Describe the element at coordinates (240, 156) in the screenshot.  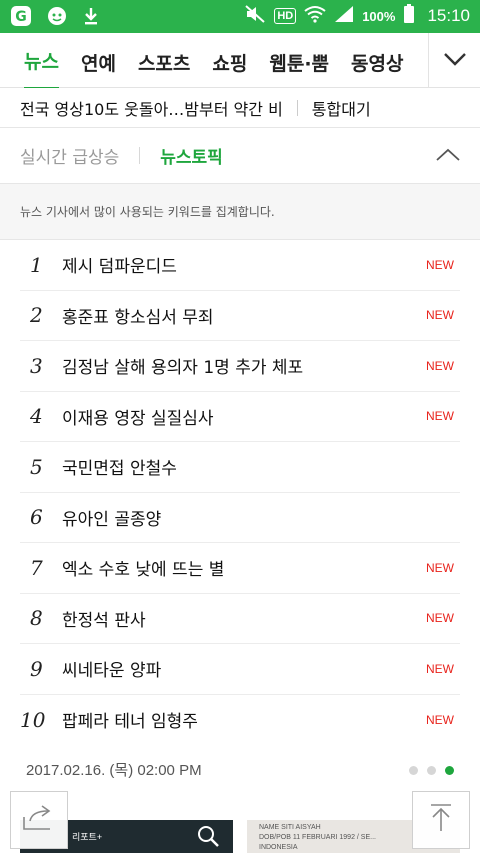
I see `keyword-panel-header: 실시간 급상승 뉴스토픽` at that location.